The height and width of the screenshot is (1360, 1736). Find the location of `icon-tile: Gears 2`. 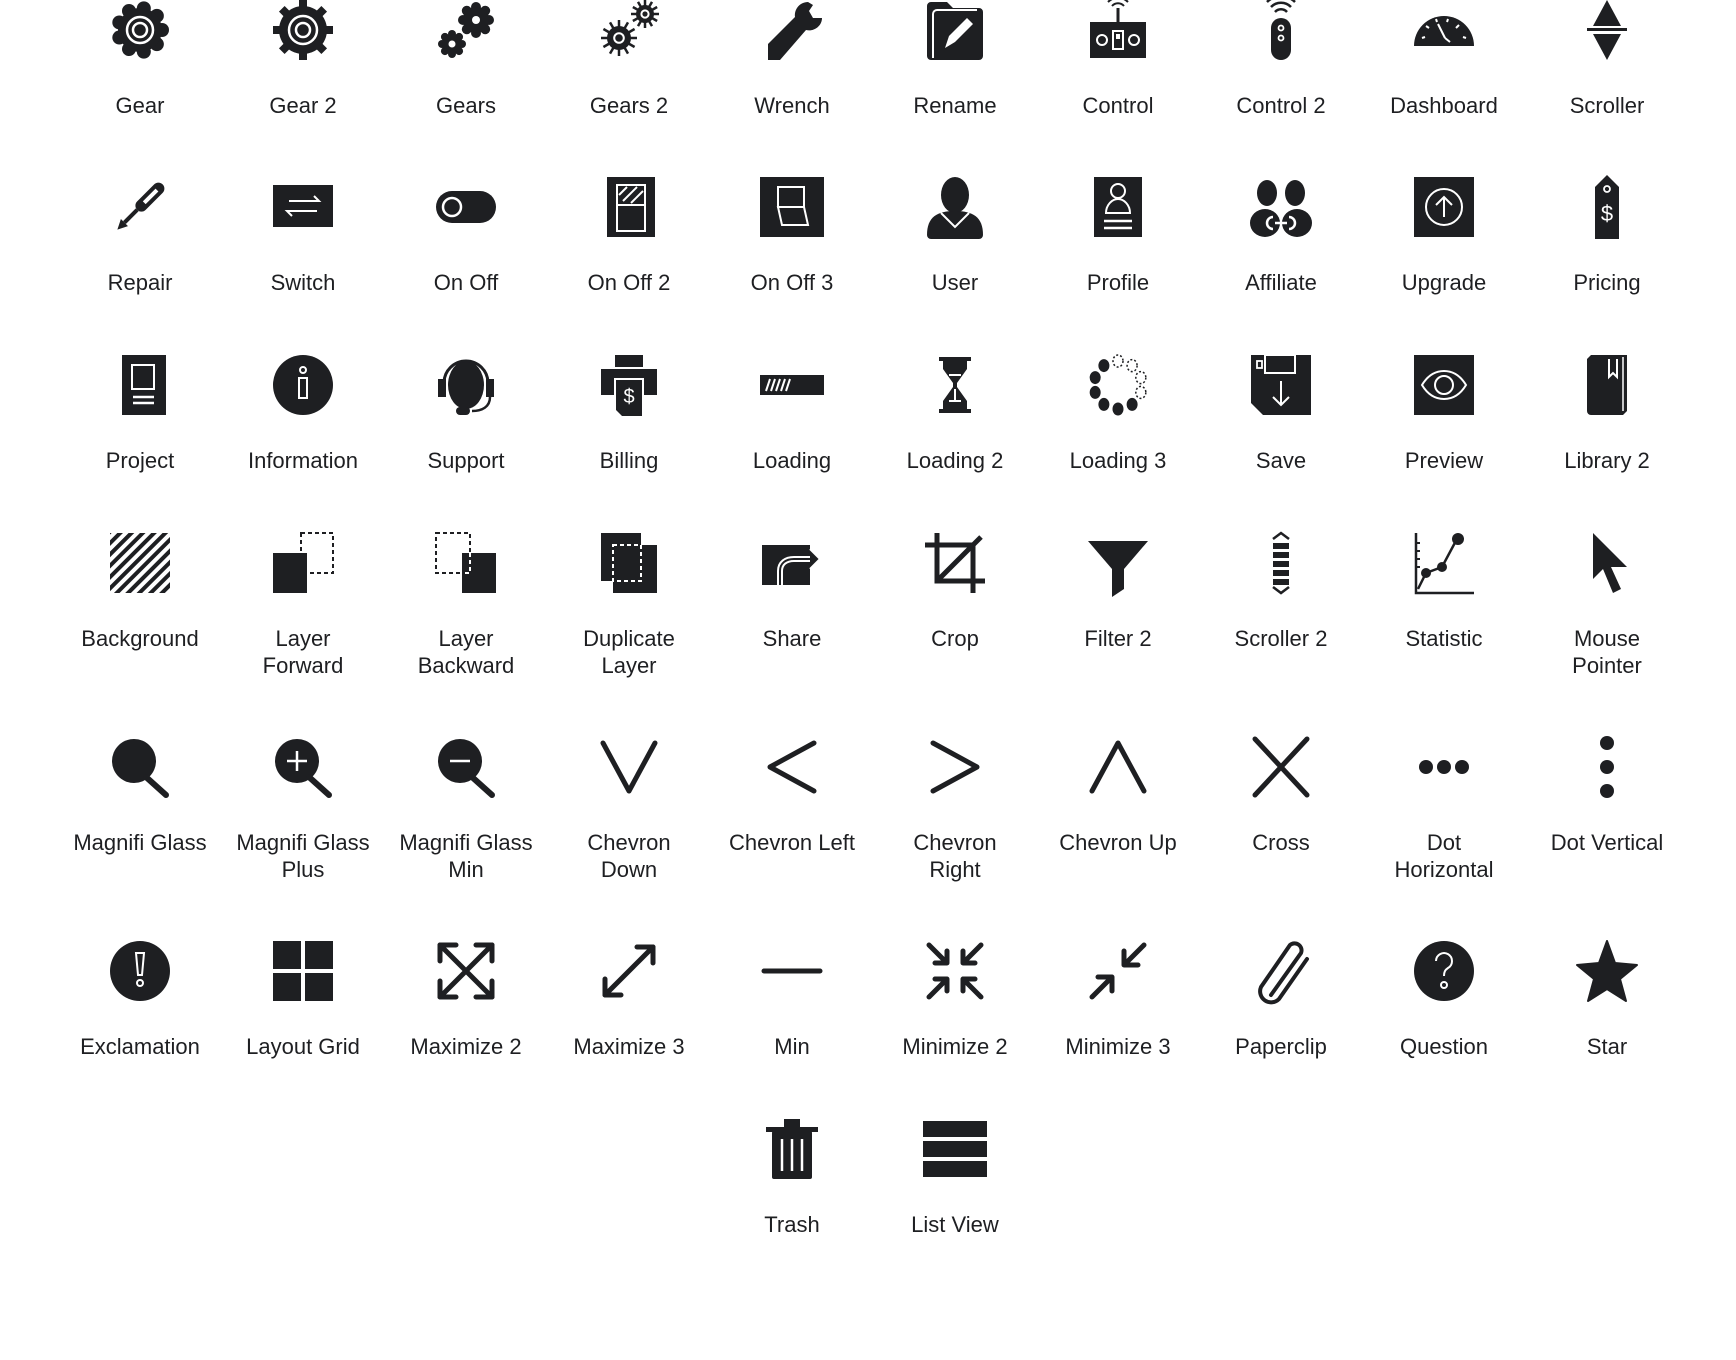

icon-tile: Gears 2 is located at coordinates (629, 59).